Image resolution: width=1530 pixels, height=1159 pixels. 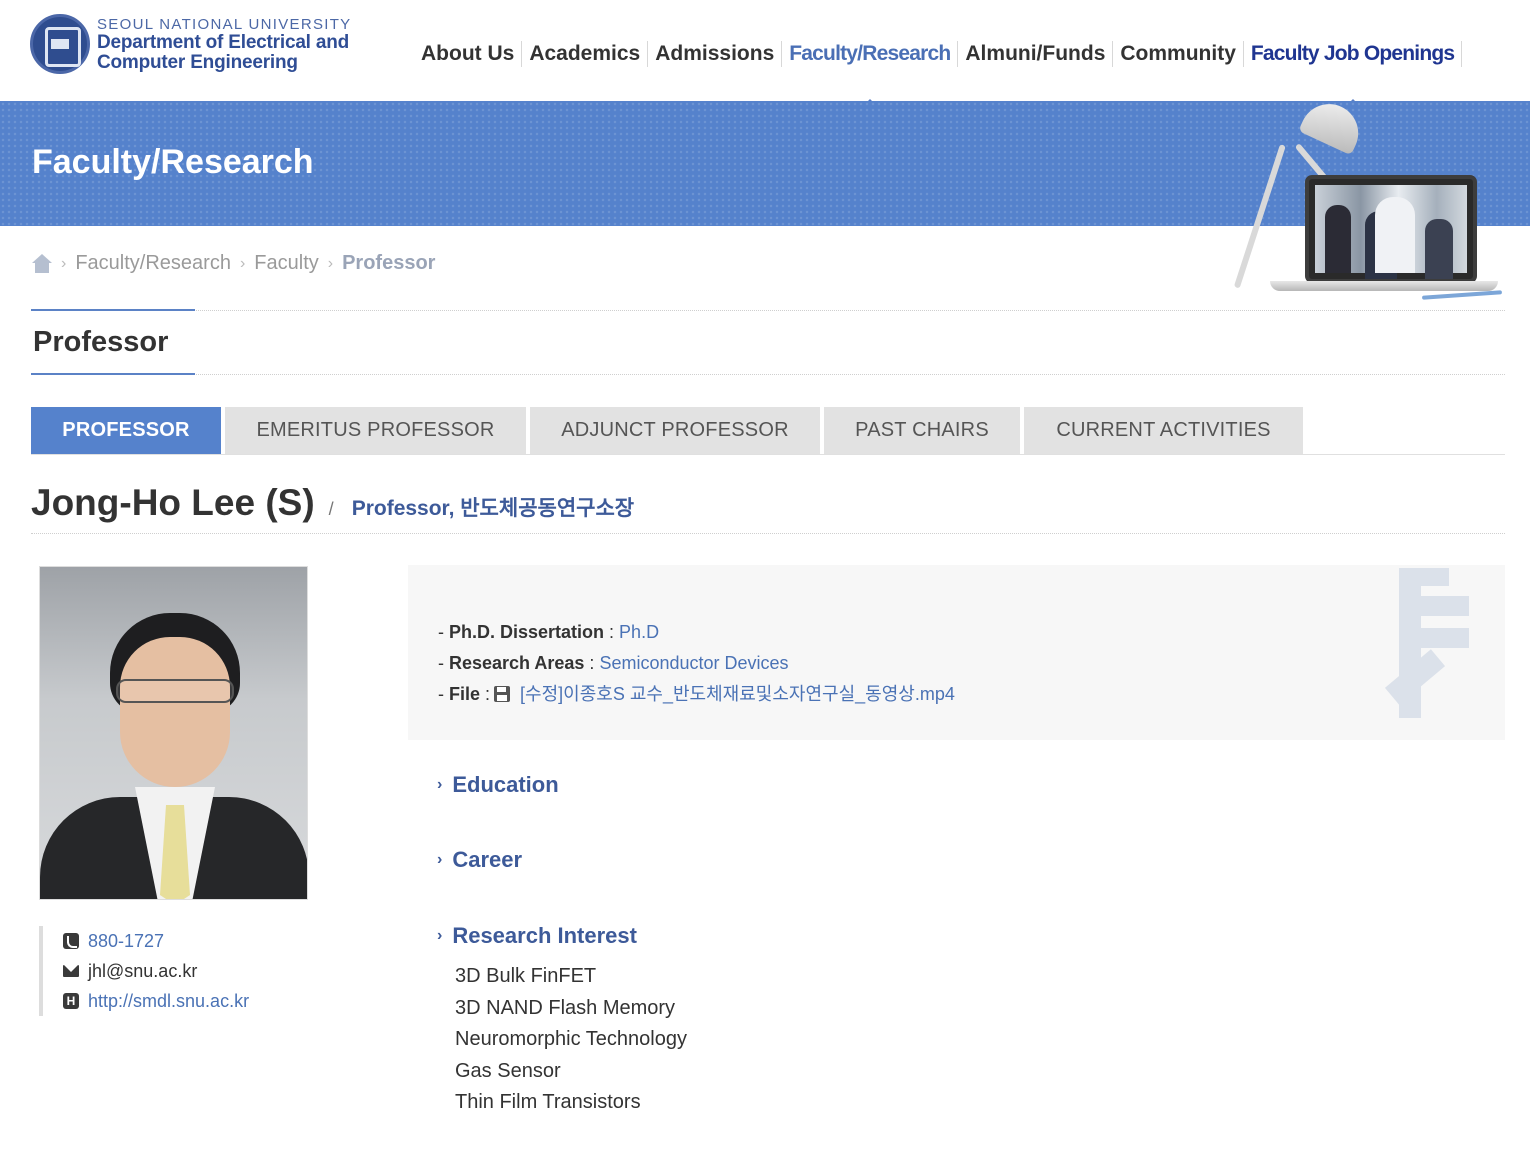 What do you see at coordinates (493, 508) in the screenshot?
I see `professor-position: Professor, 반도체공동연구소장` at bounding box center [493, 508].